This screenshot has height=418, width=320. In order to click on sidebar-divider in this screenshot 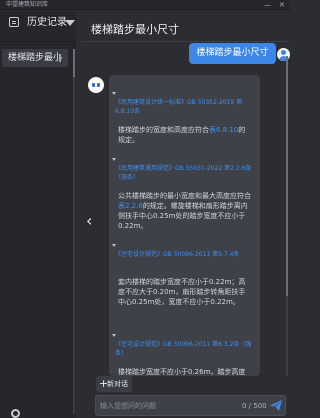, I will do `click(38, 41)`.